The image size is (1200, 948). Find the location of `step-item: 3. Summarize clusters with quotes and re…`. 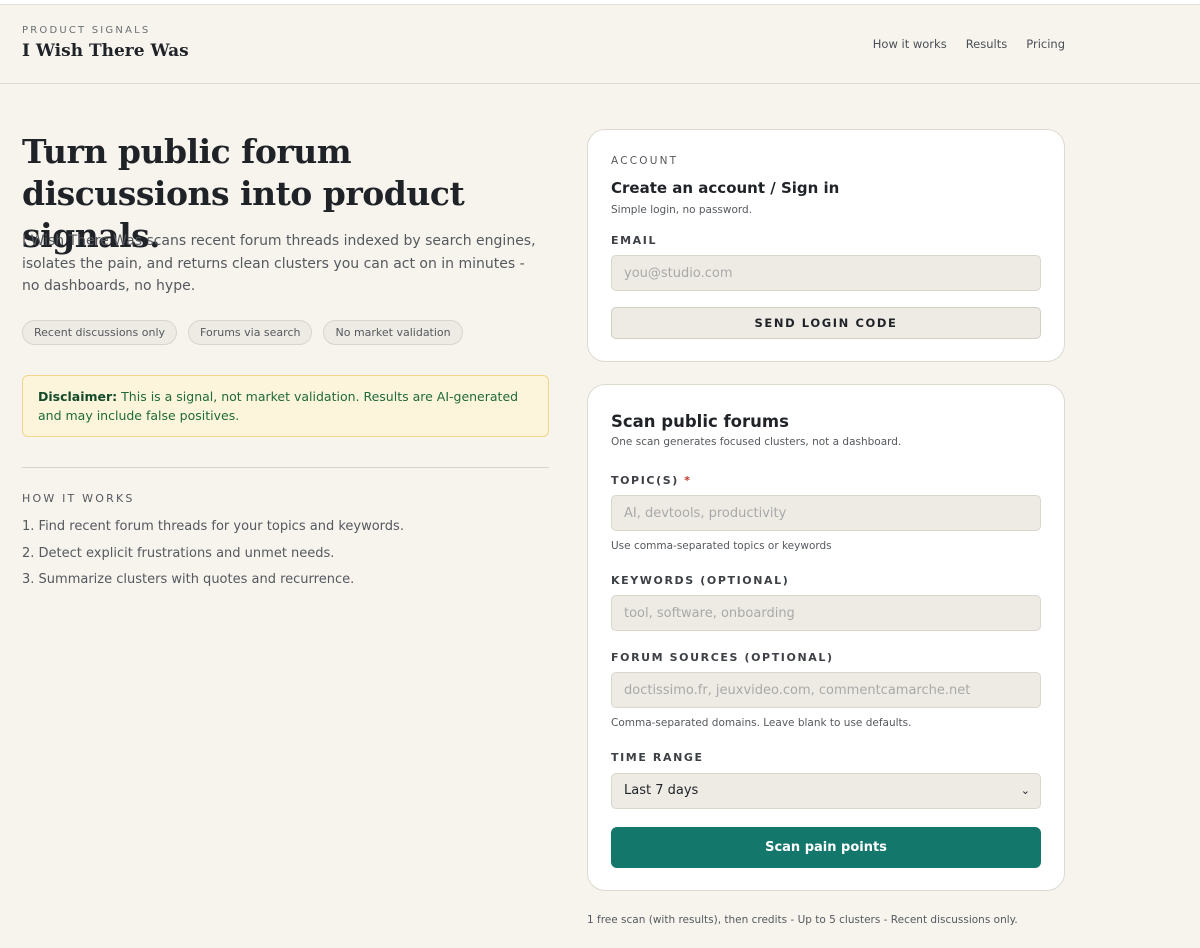

step-item: 3. Summarize clusters with quotes and re… is located at coordinates (188, 579).